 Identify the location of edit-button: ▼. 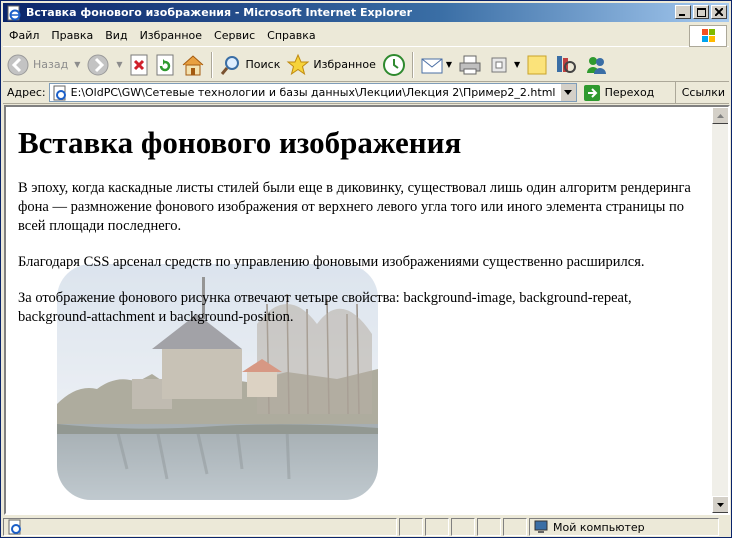
(504, 65).